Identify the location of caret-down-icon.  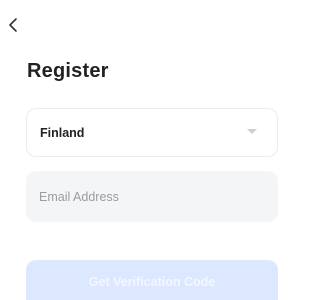
(252, 131).